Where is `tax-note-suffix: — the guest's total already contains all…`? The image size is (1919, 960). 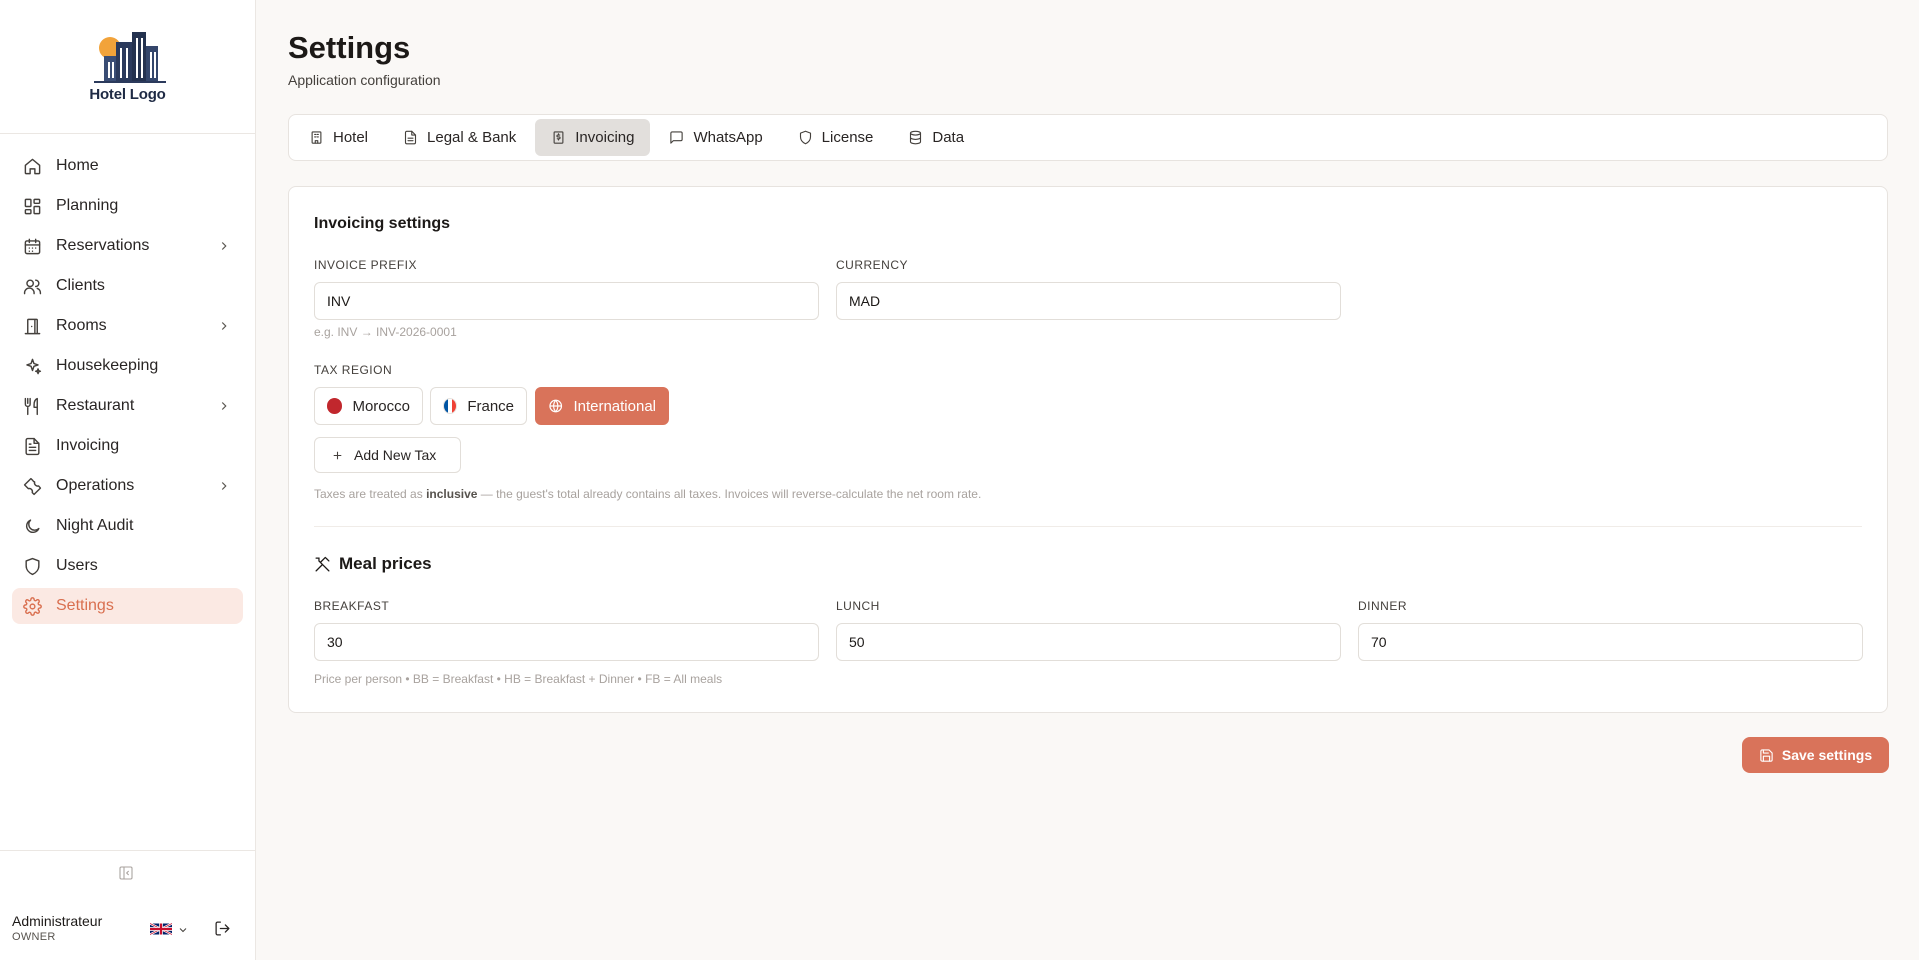 tax-note-suffix: — the guest's total already contains all… is located at coordinates (729, 494).